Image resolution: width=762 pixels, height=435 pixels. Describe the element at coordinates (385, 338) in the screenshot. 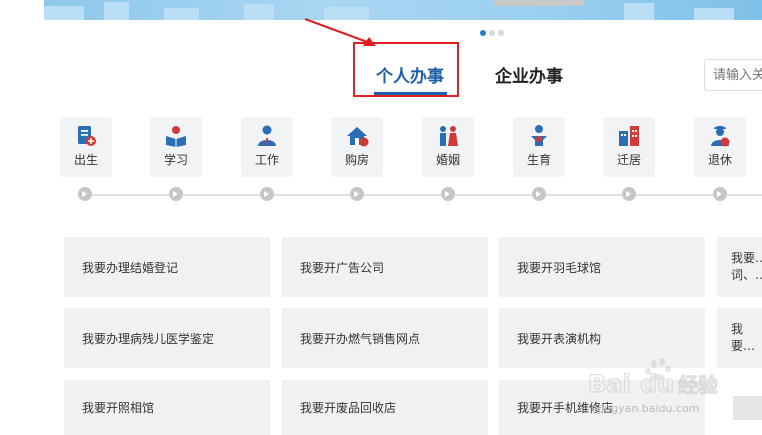

I see `service-card: 我要开办燃气销售网点` at that location.